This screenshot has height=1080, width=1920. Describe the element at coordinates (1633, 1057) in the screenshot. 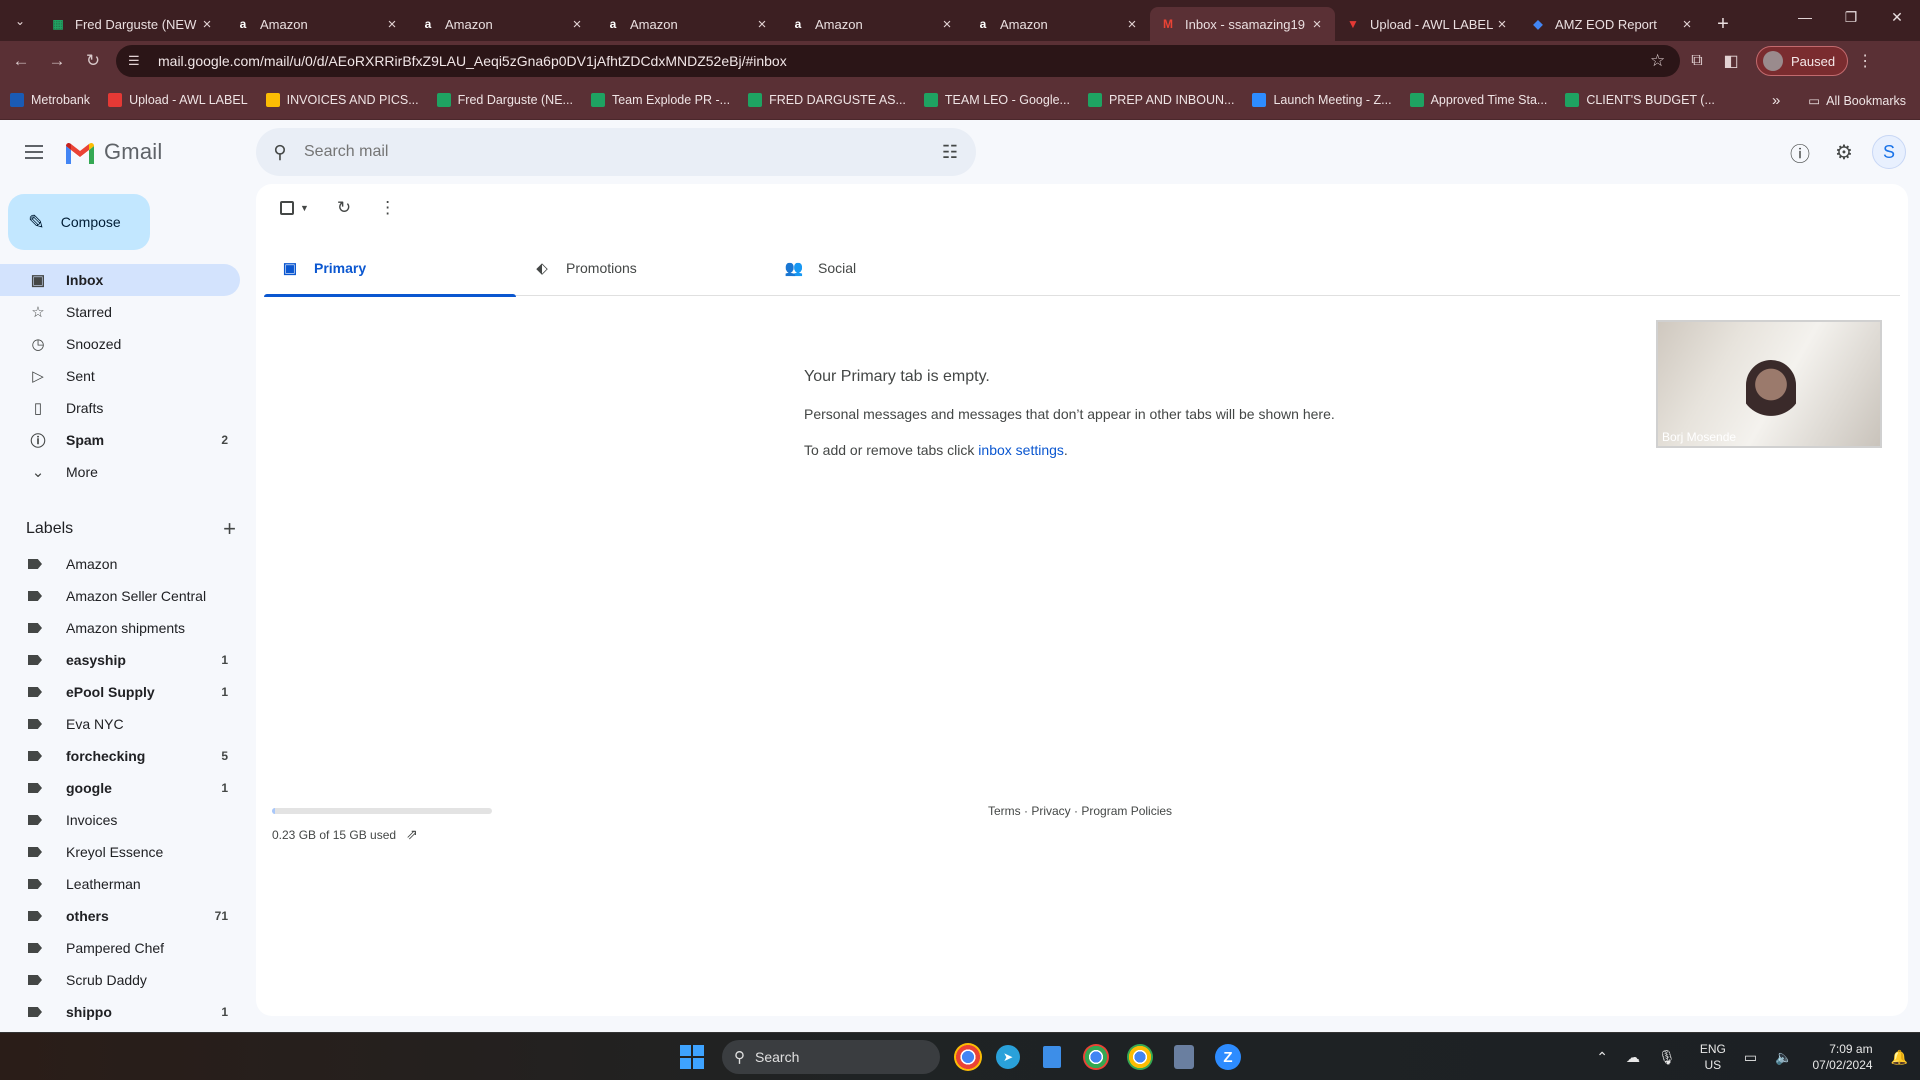

I see `cloud-offline-icon: ☁` at that location.